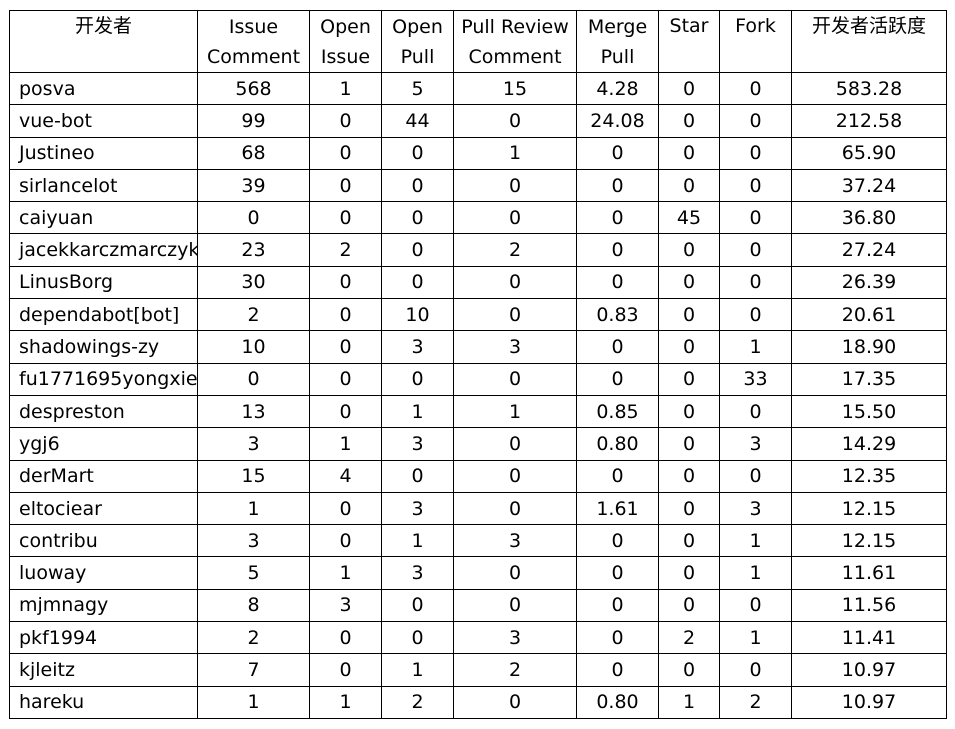  What do you see at coordinates (253, 56) in the screenshot?
I see `header-line: Comment` at bounding box center [253, 56].